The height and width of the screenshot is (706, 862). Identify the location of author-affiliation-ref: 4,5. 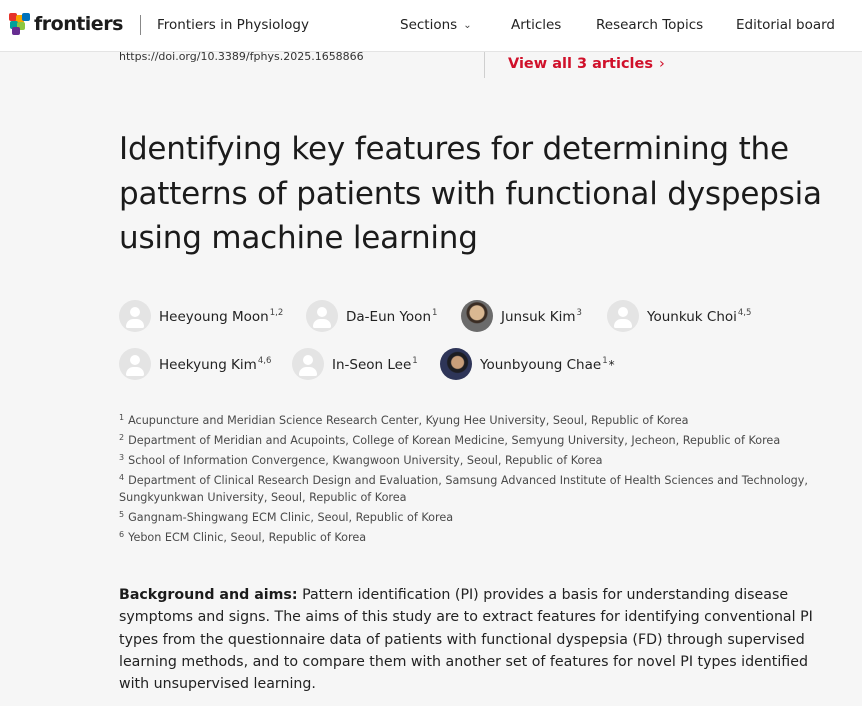
(744, 312).